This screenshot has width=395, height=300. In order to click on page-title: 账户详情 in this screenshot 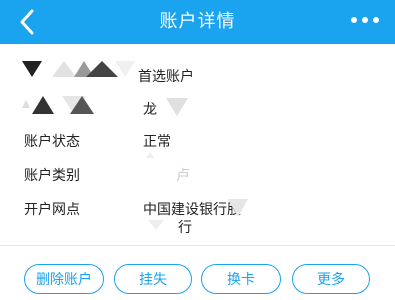, I will do `click(197, 21)`.